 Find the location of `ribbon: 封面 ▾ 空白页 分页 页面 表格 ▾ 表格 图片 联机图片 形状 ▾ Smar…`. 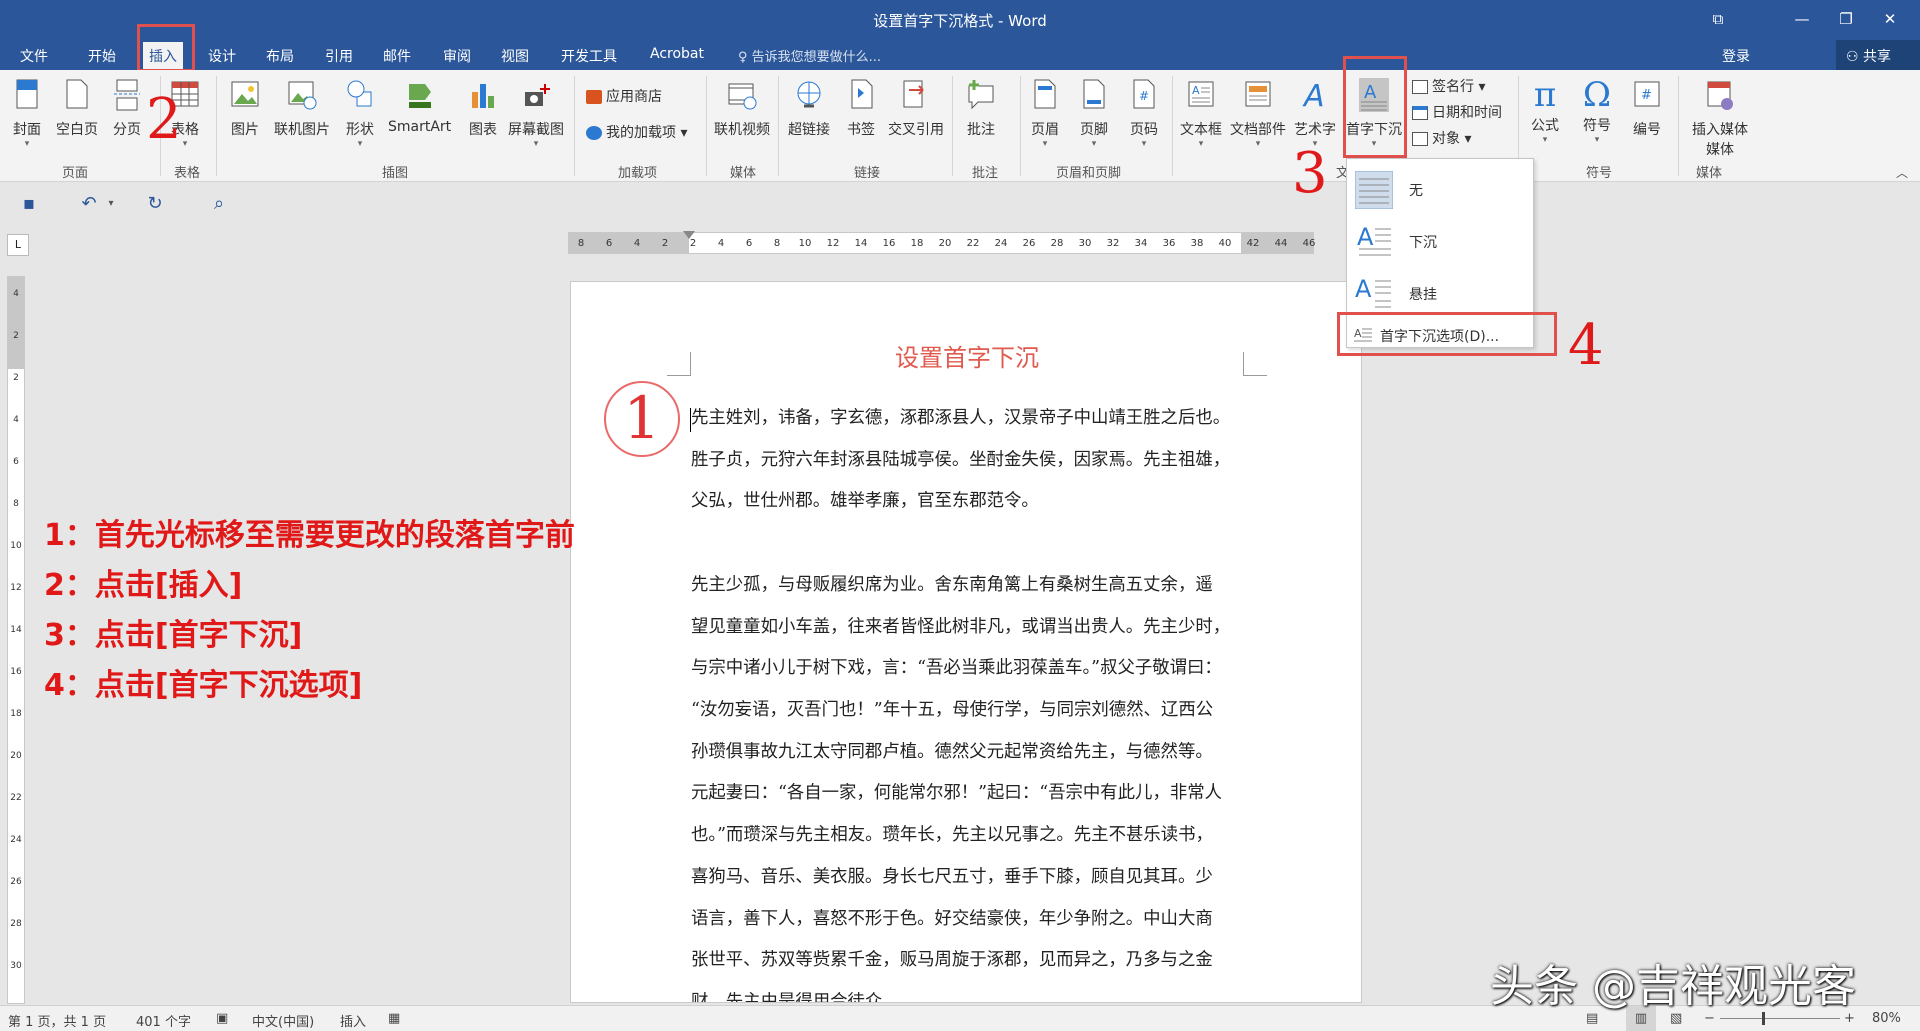

ribbon: 封面 ▾ 空白页 分页 页面 表格 ▾ 表格 图片 联机图片 形状 ▾ Smar… is located at coordinates (960, 126).